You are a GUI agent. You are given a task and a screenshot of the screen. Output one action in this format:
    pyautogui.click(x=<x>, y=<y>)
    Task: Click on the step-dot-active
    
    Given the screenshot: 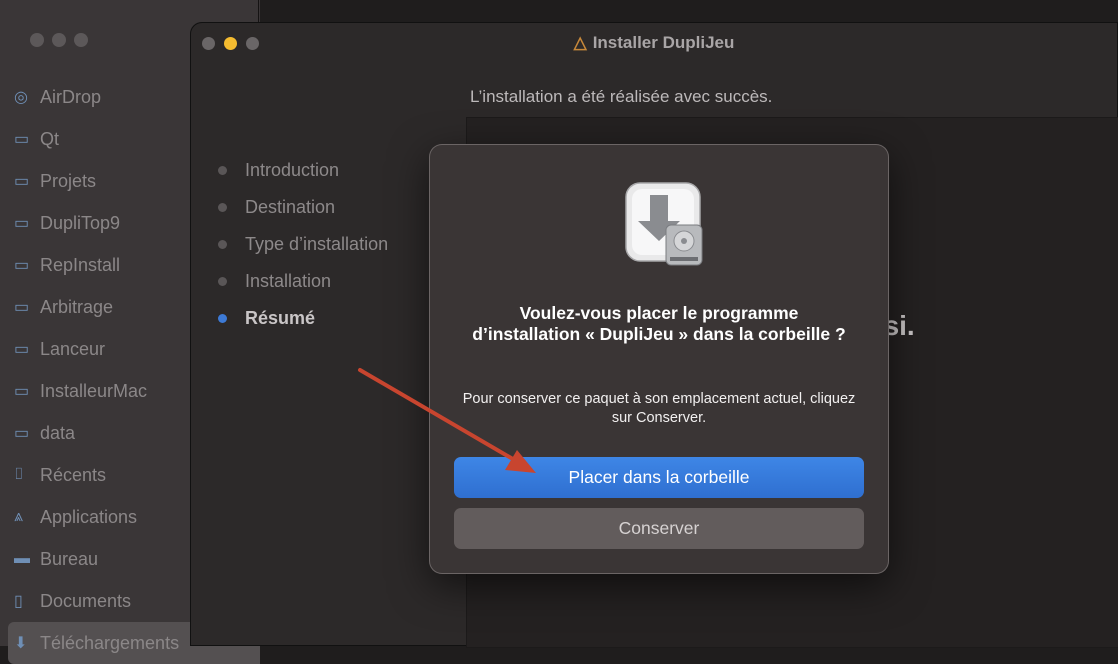 What is the action you would take?
    pyautogui.click(x=222, y=318)
    